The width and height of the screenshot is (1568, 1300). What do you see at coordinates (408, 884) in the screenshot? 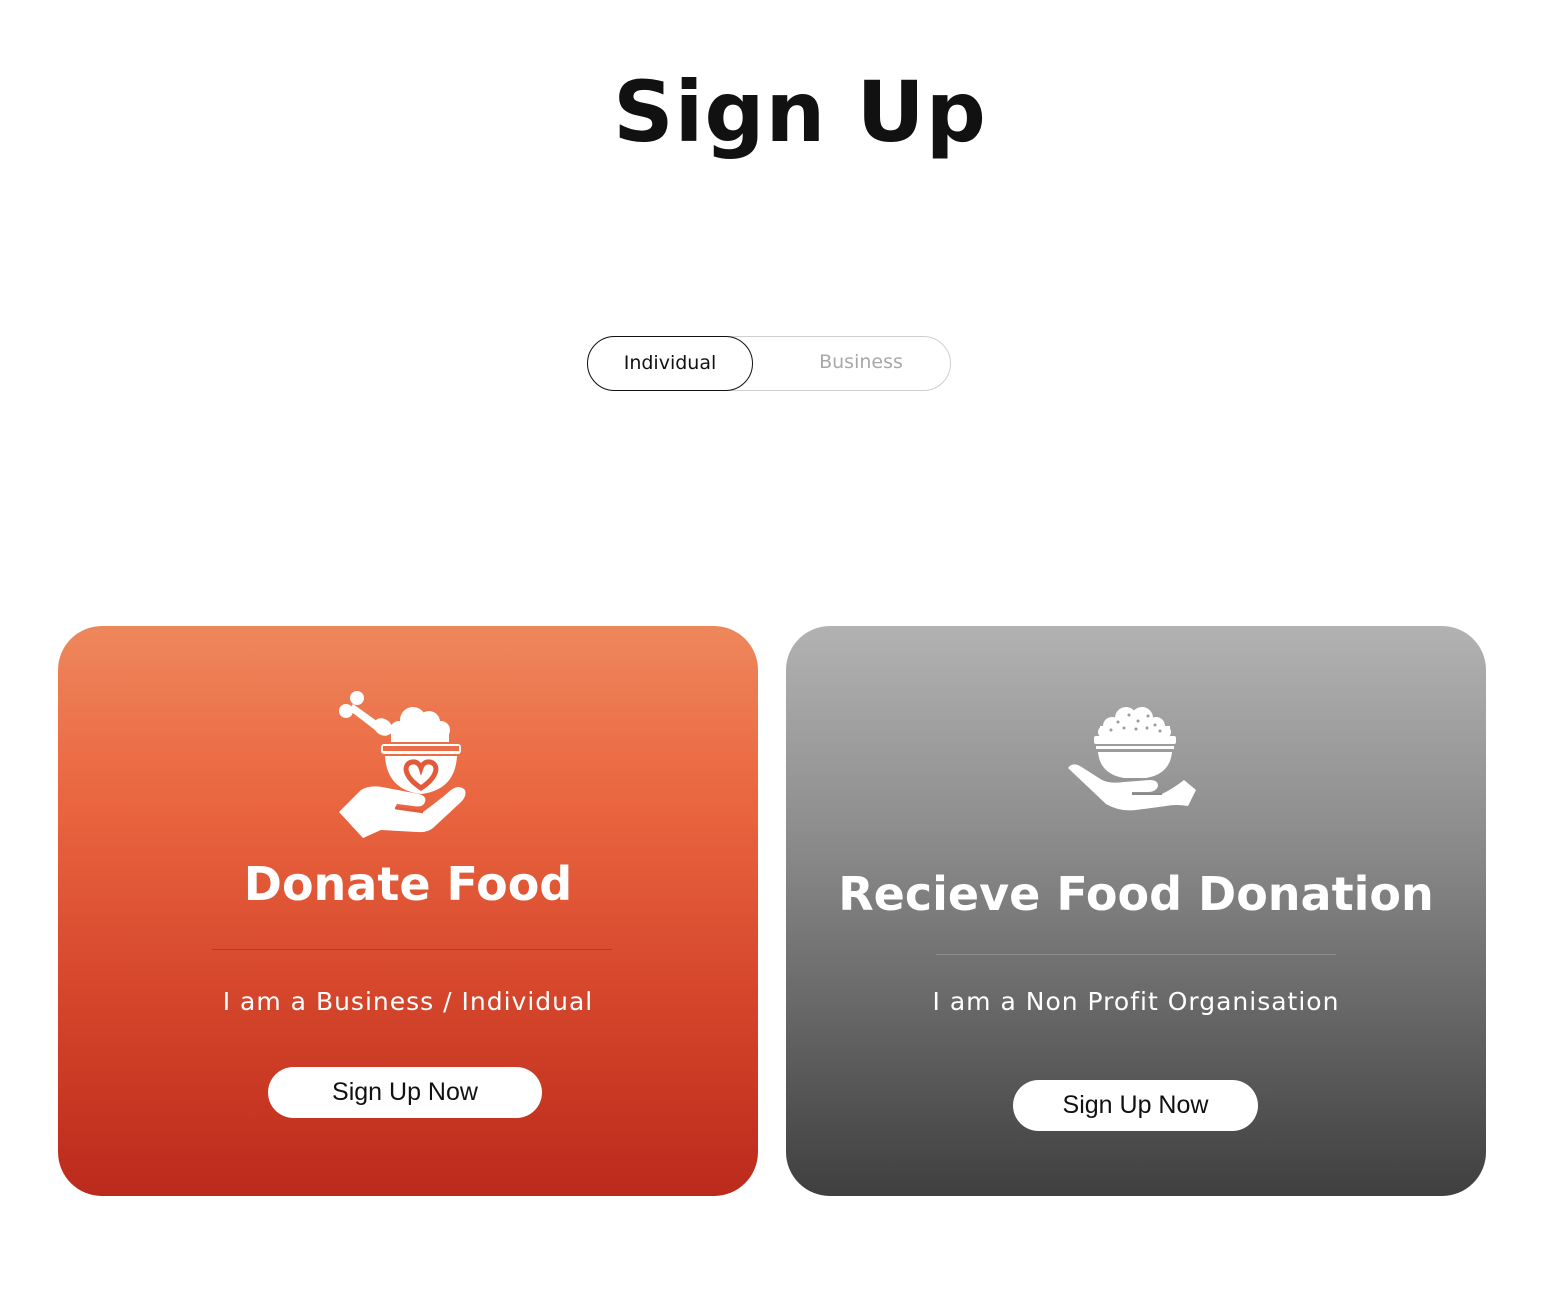
I see `card-heading: Donate Food` at bounding box center [408, 884].